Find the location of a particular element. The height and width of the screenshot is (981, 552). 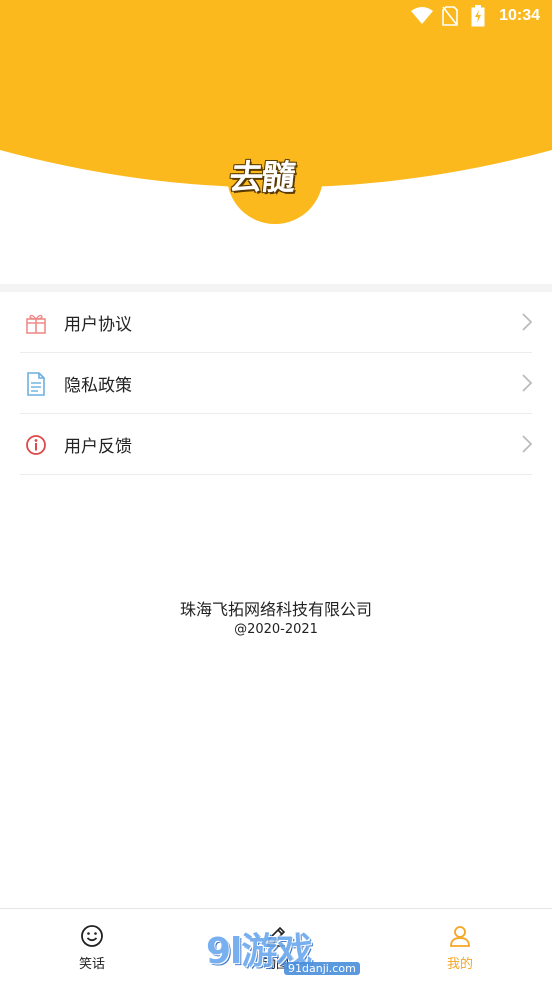

tab-mine: 我的 is located at coordinates (460, 945).